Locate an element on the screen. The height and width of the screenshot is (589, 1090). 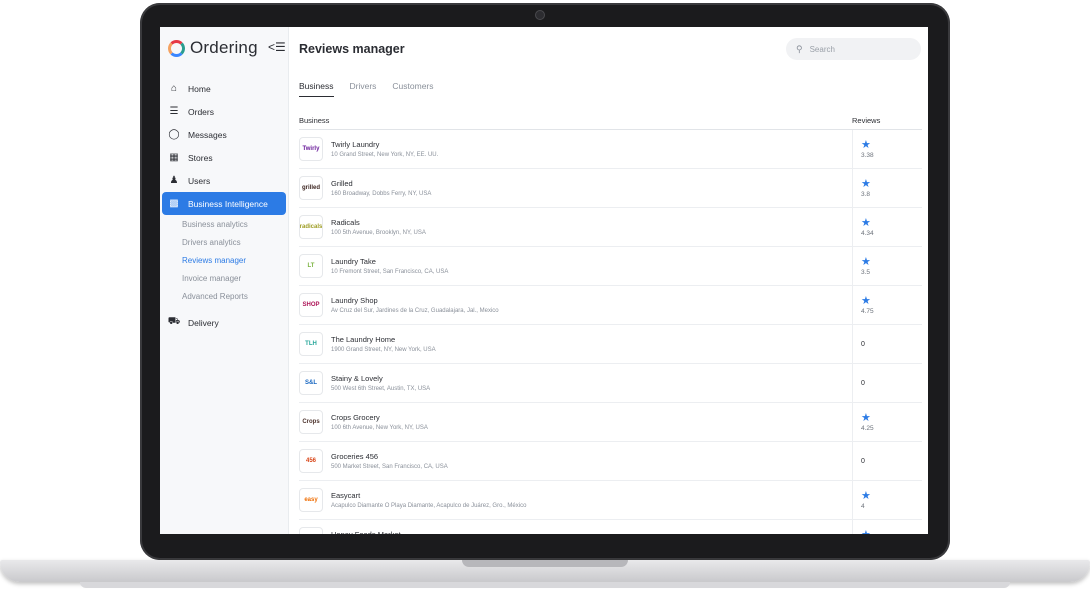
business-logo: grilled is located at coordinates (311, 188).